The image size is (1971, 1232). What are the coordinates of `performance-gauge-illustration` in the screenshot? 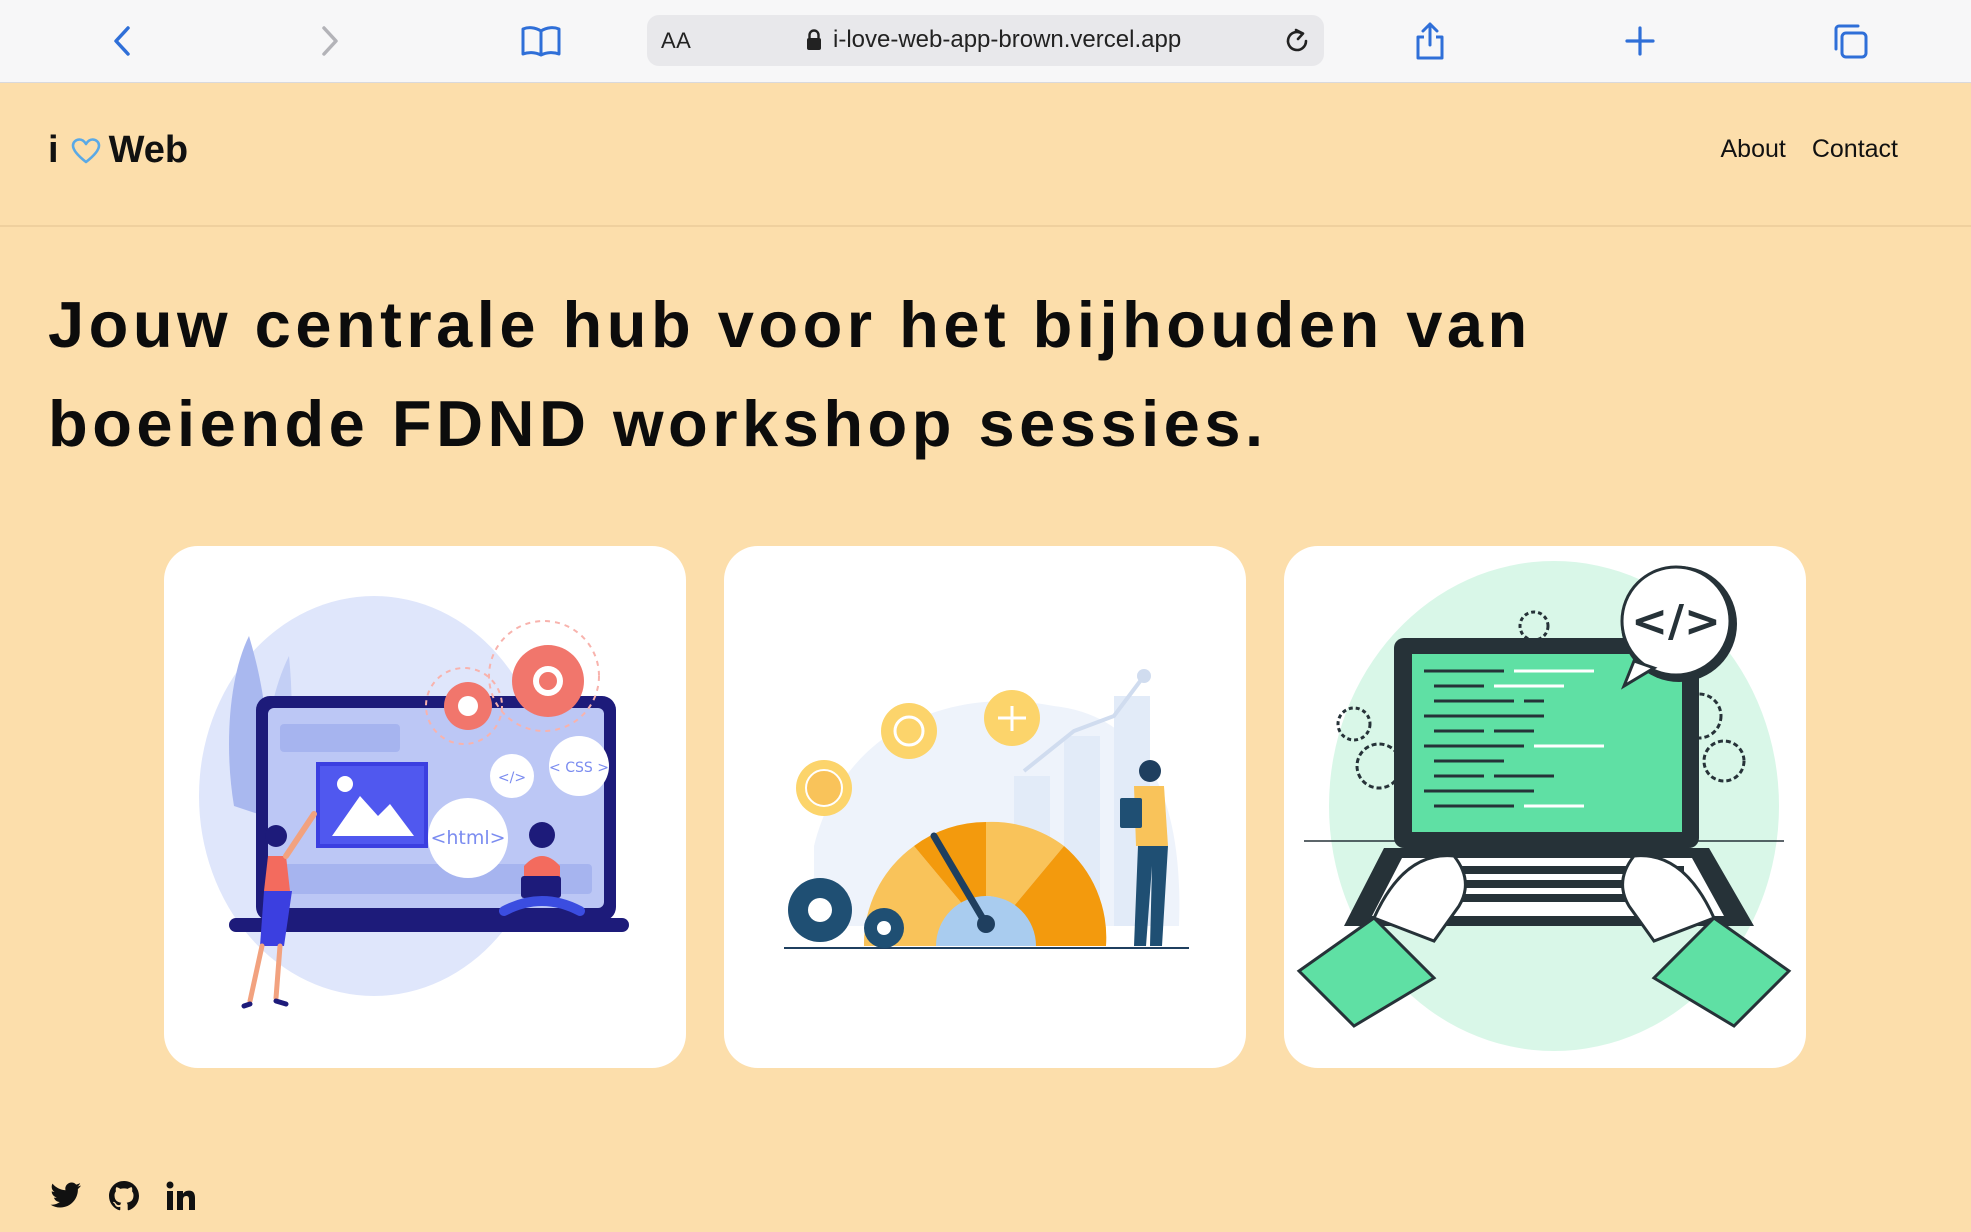 It's located at (986, 809).